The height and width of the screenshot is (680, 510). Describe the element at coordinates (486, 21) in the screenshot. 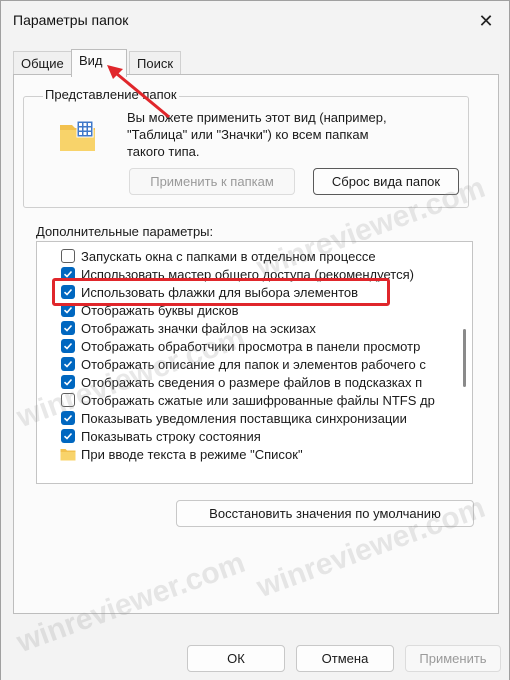

I see `close-icon: ✕` at that location.